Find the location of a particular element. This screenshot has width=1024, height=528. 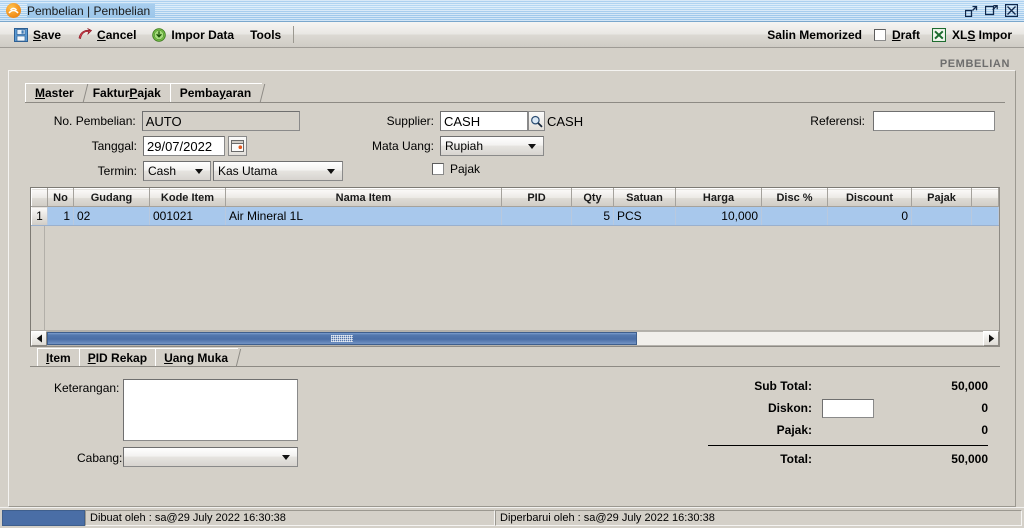

termin-value: Cash is located at coordinates (162, 171).